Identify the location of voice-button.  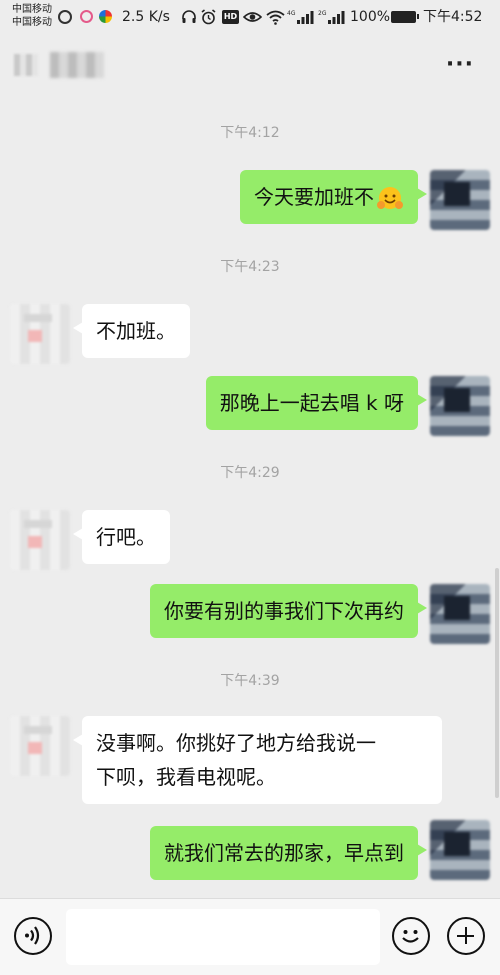
(33, 936).